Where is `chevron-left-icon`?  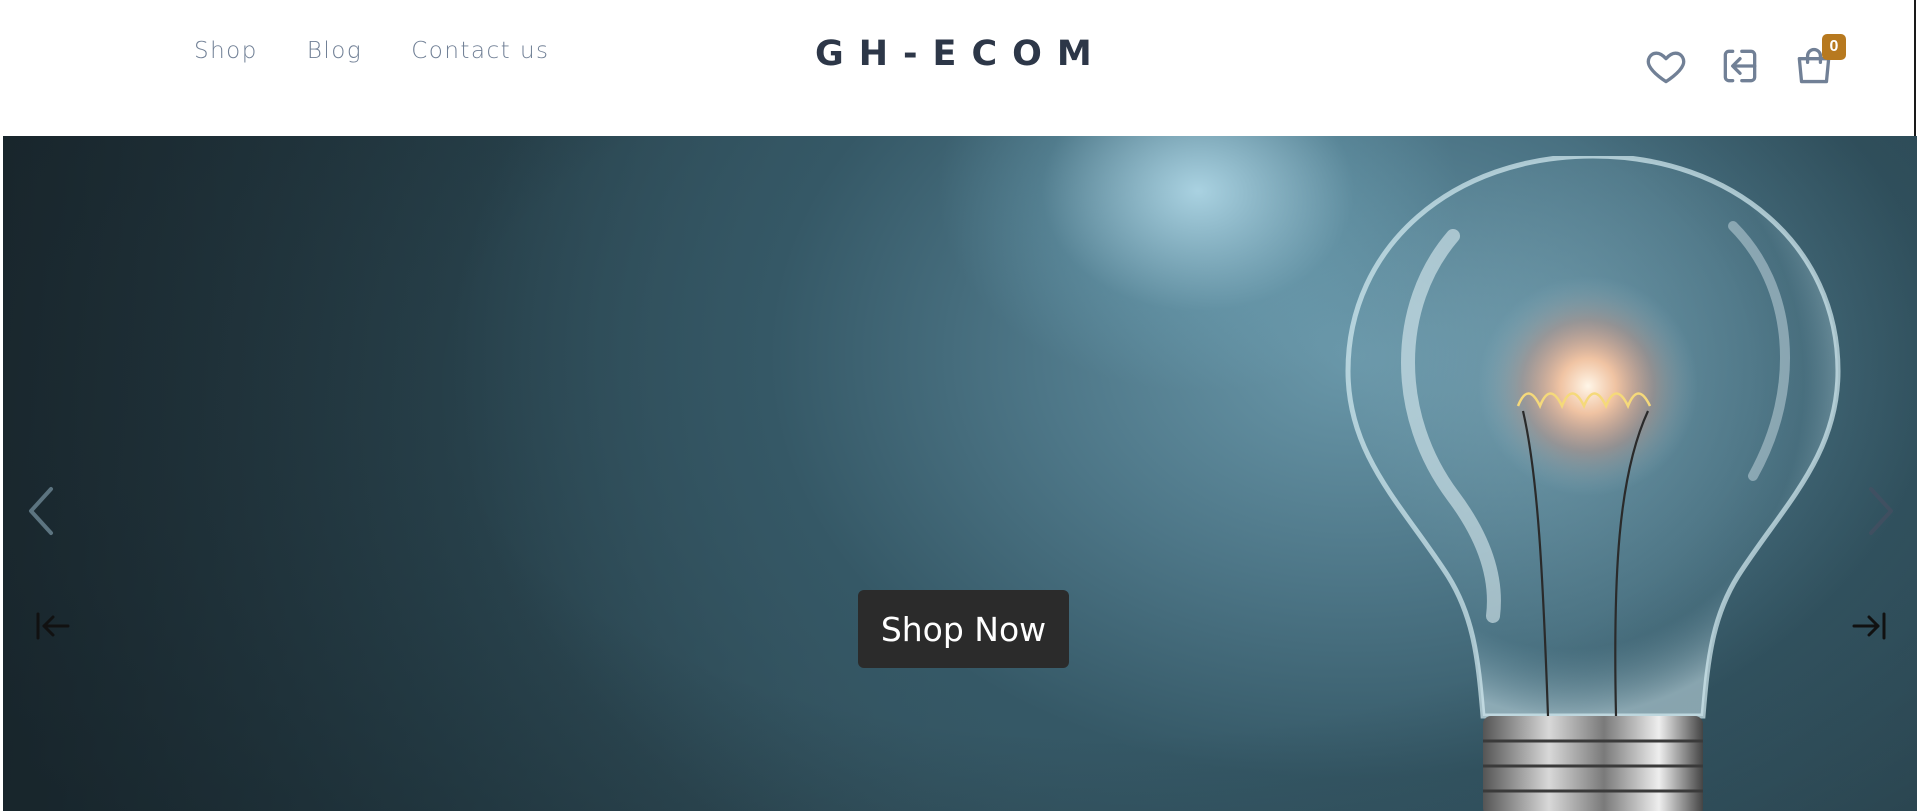 chevron-left-icon is located at coordinates (41, 511).